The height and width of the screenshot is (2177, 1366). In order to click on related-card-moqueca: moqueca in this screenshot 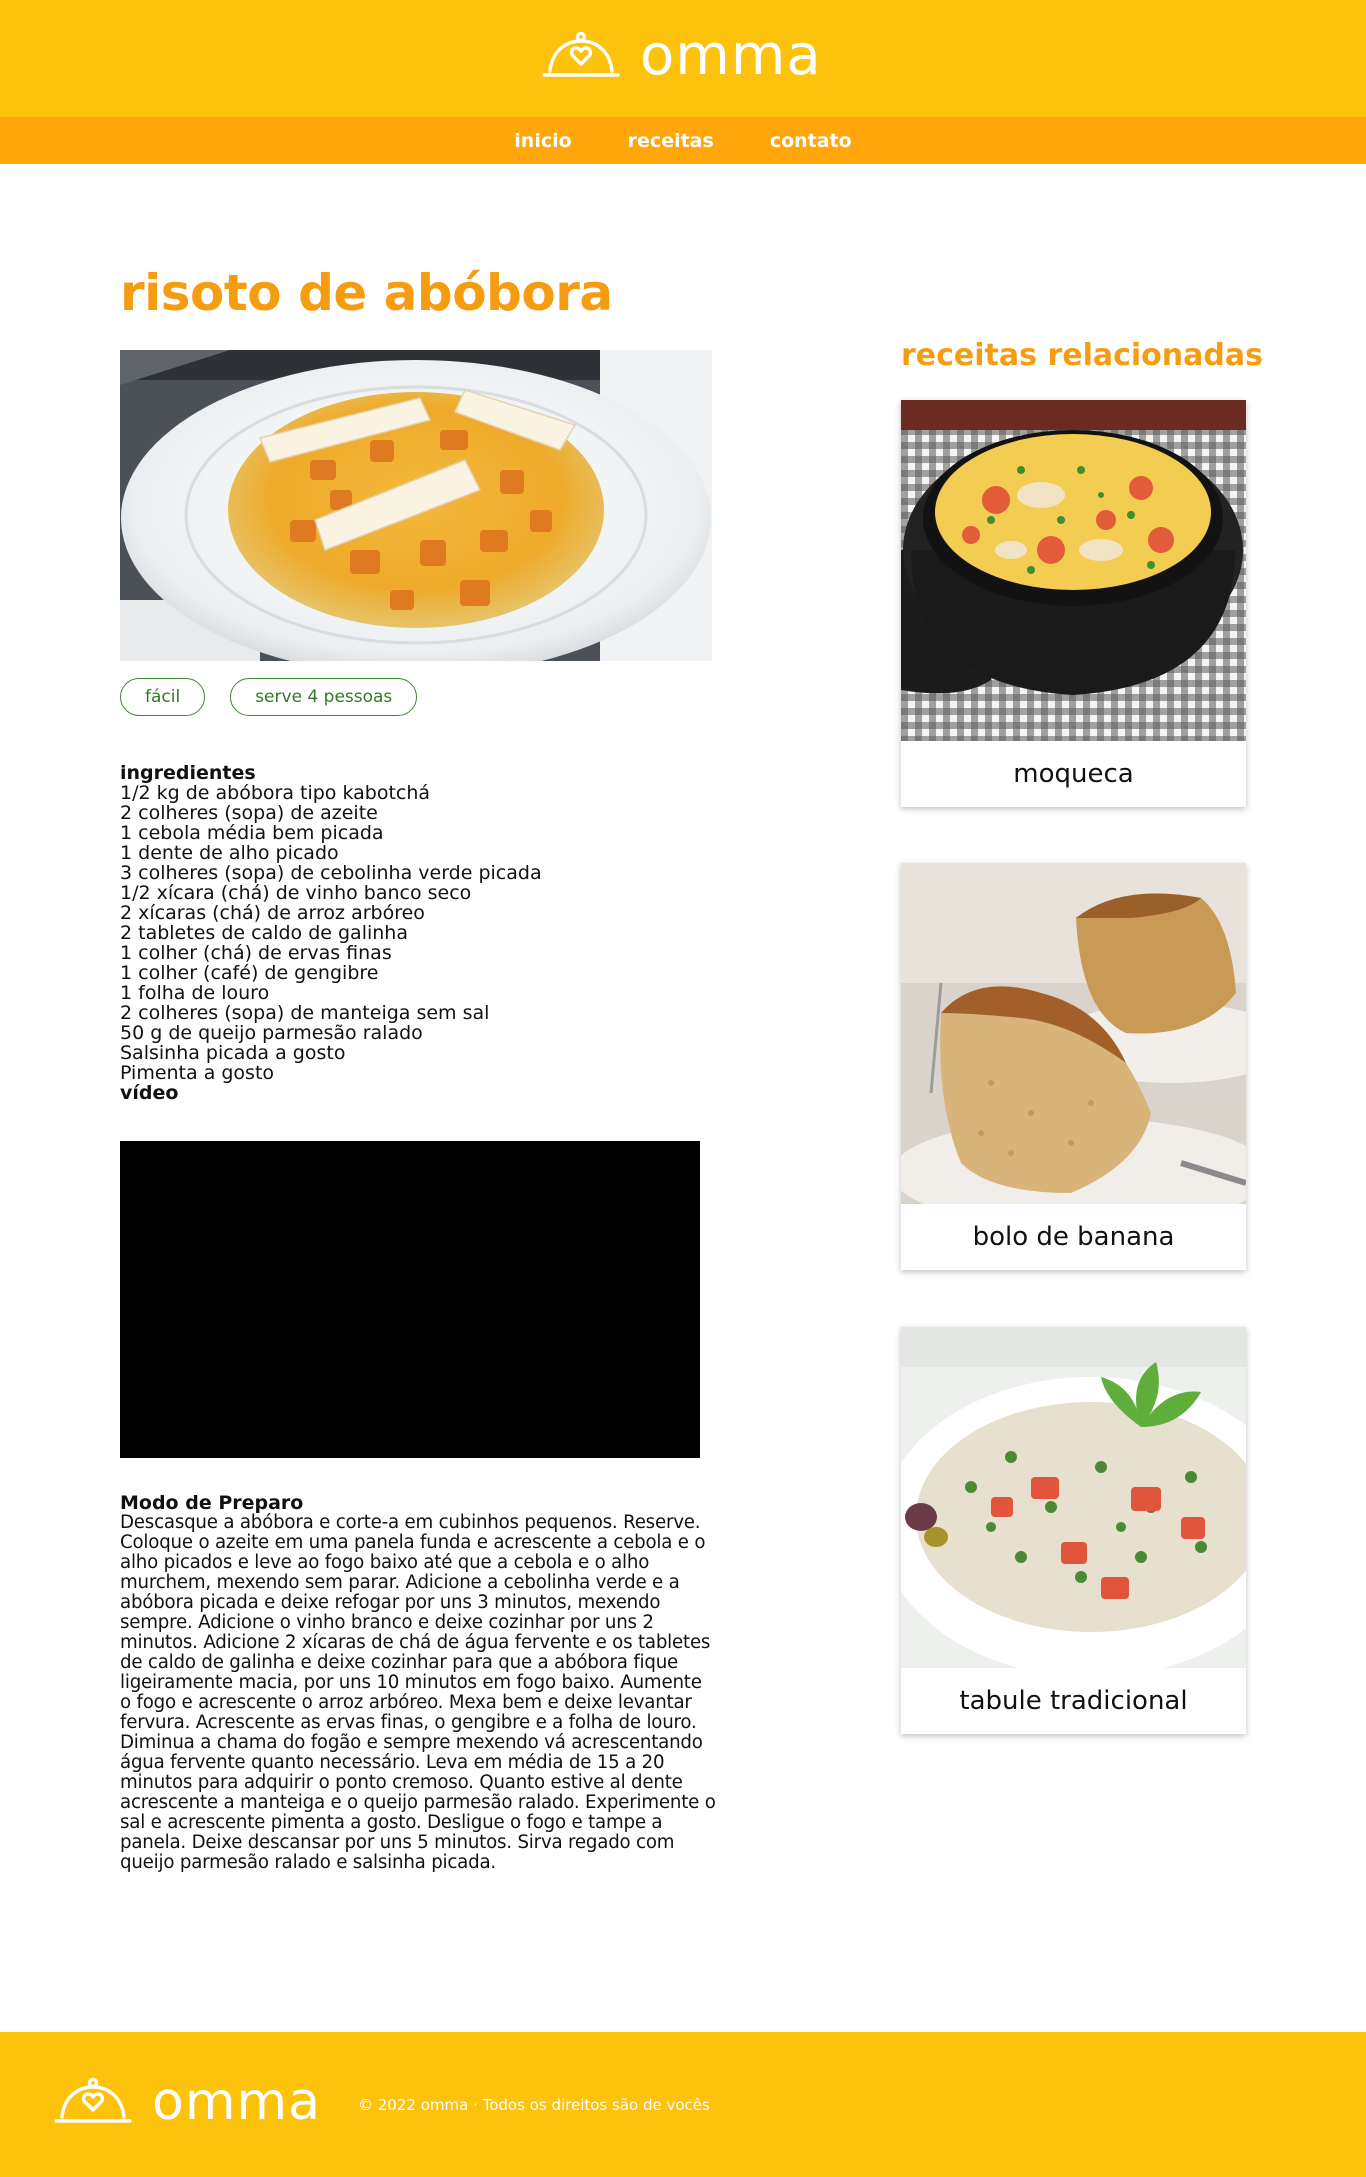, I will do `click(1073, 603)`.